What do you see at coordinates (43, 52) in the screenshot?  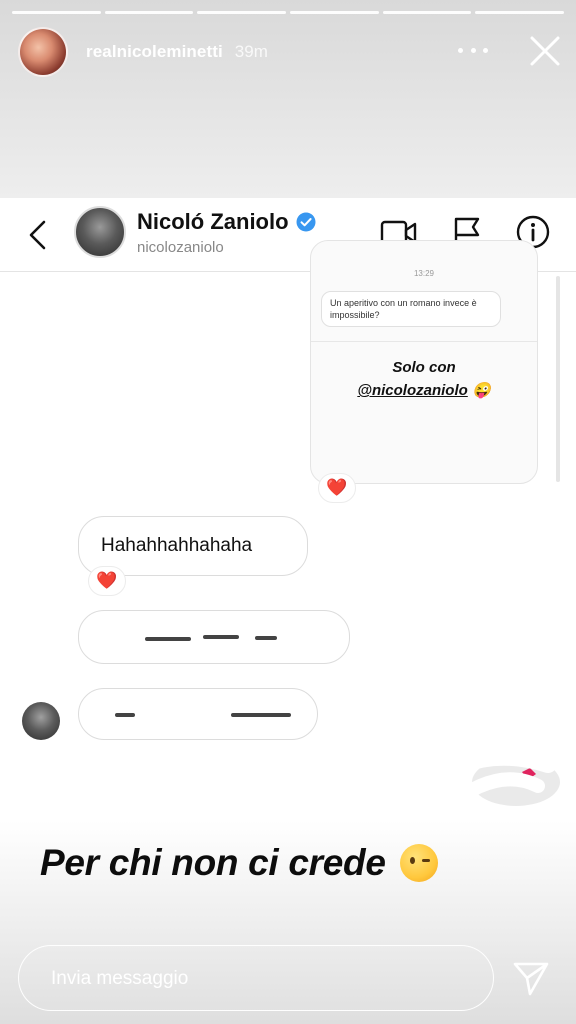 I see `story-avatar` at bounding box center [43, 52].